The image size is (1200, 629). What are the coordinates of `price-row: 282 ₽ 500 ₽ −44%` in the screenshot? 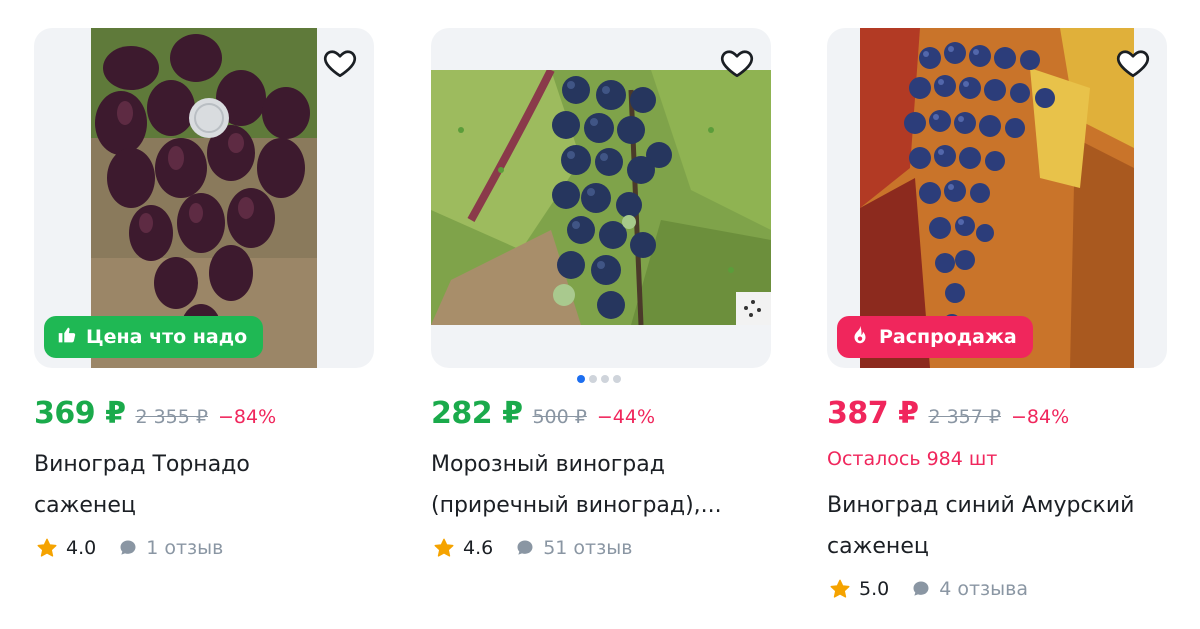 It's located at (543, 413).